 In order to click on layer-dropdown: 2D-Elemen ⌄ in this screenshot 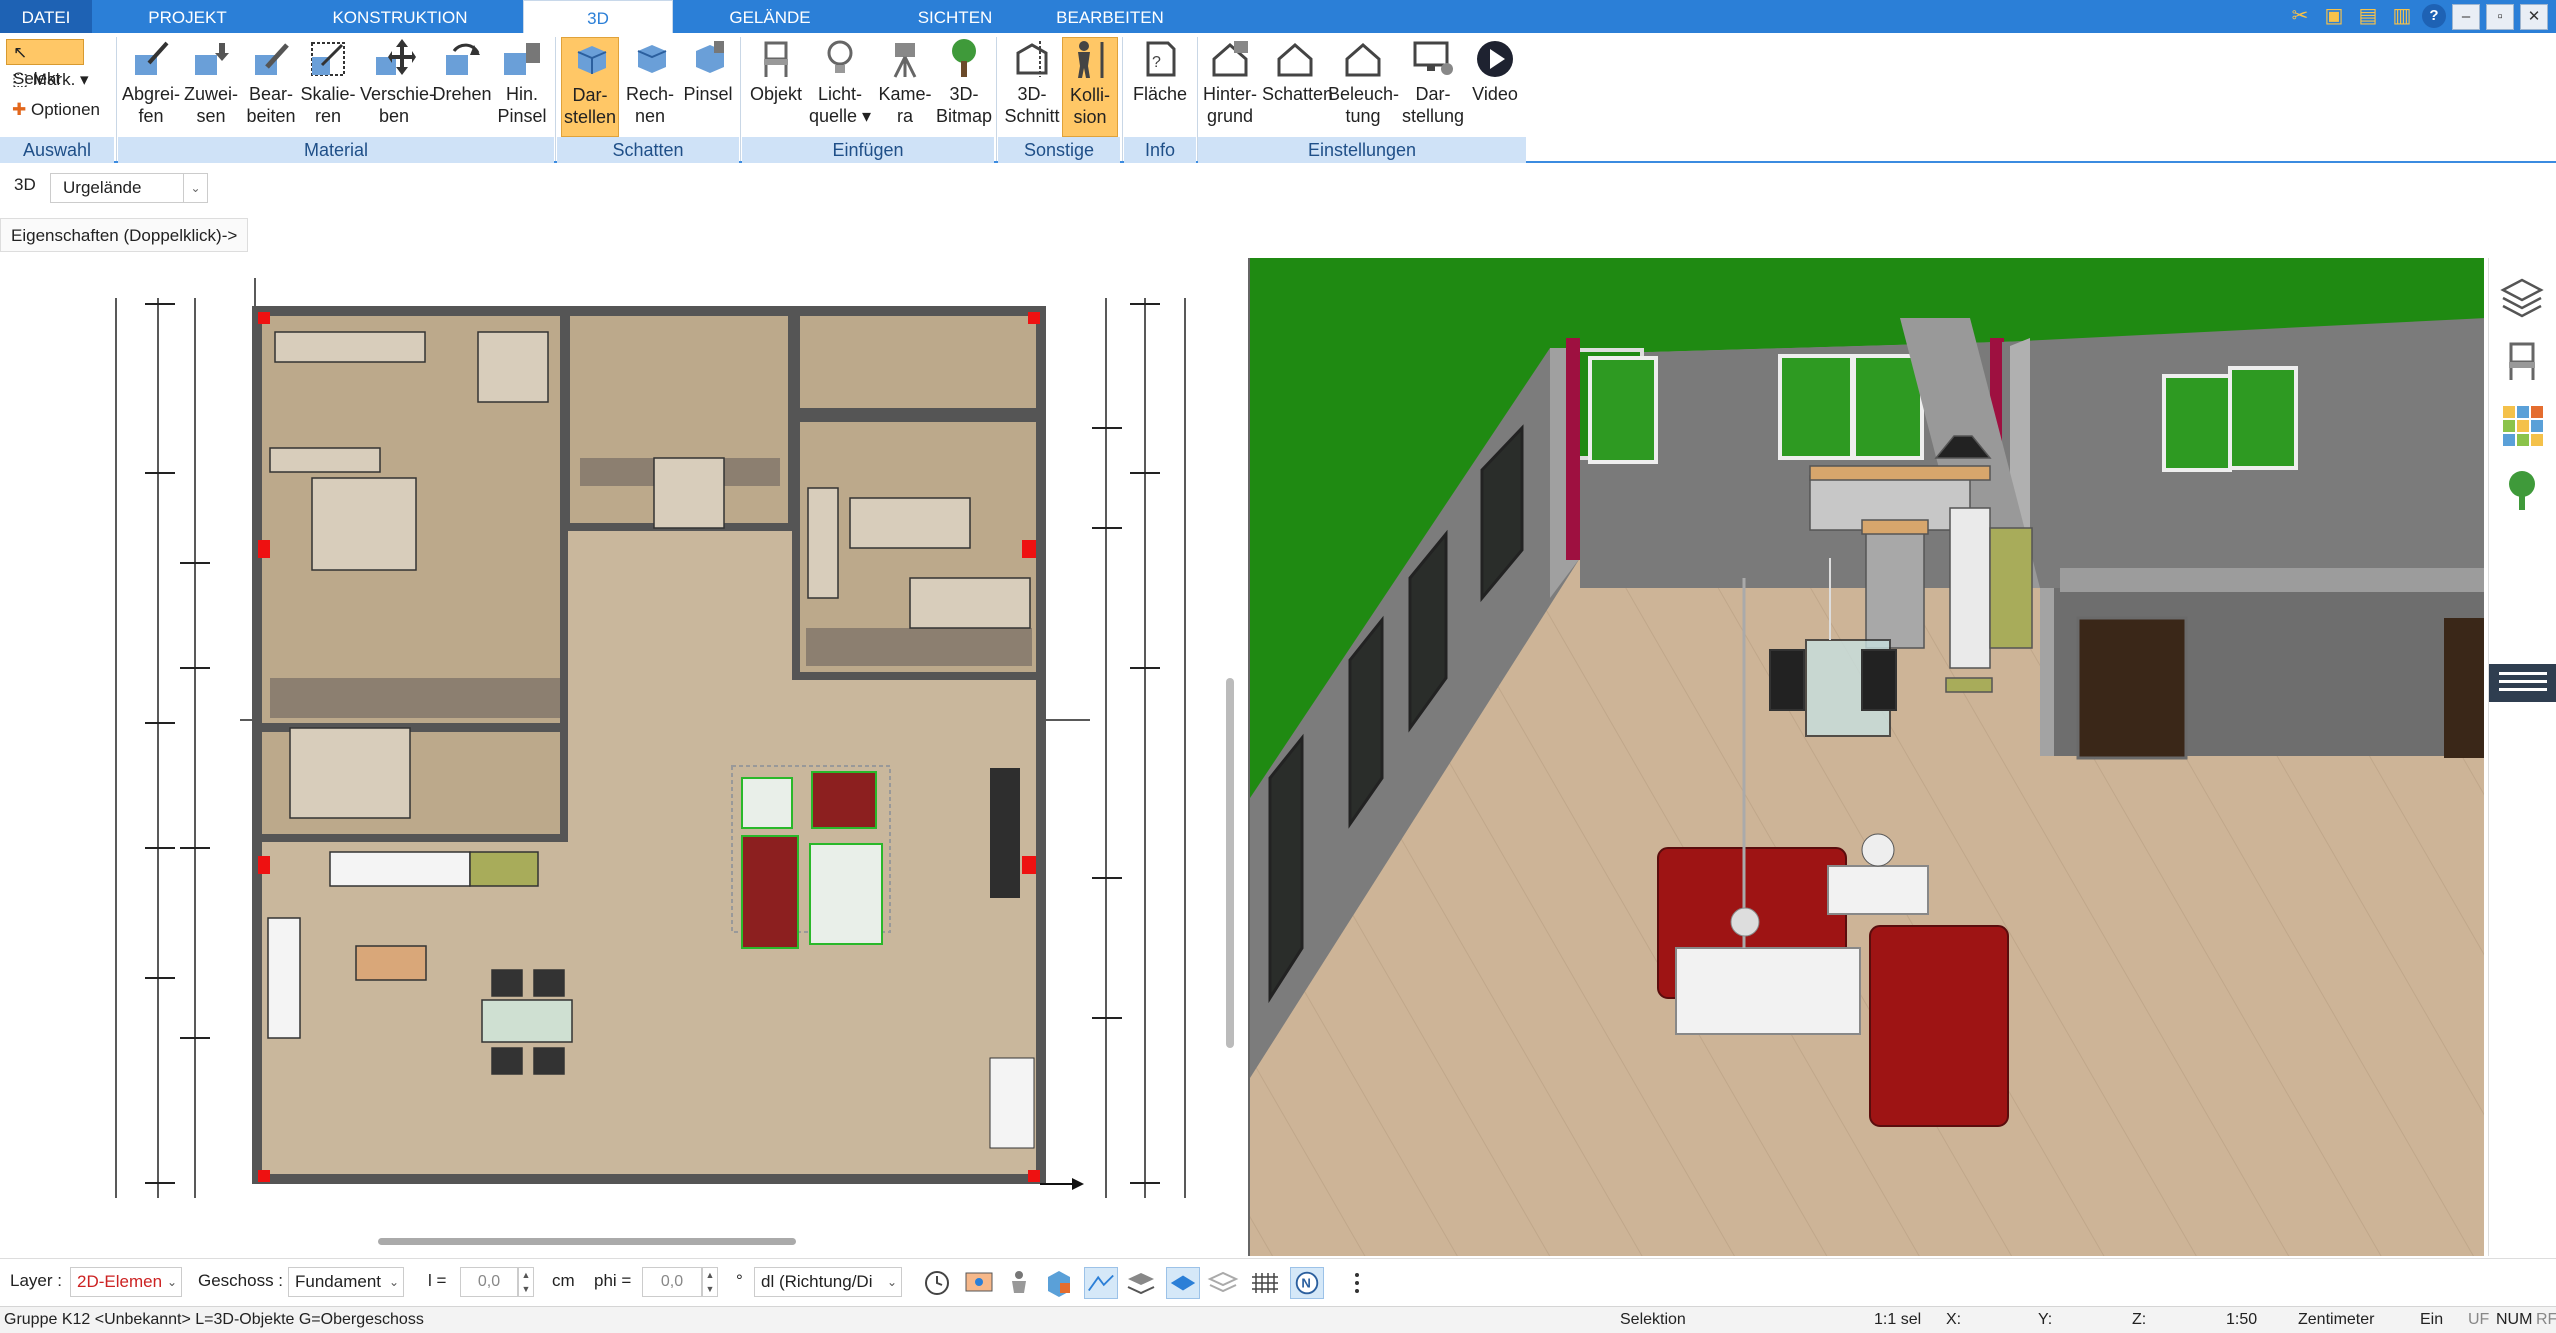, I will do `click(126, 1282)`.